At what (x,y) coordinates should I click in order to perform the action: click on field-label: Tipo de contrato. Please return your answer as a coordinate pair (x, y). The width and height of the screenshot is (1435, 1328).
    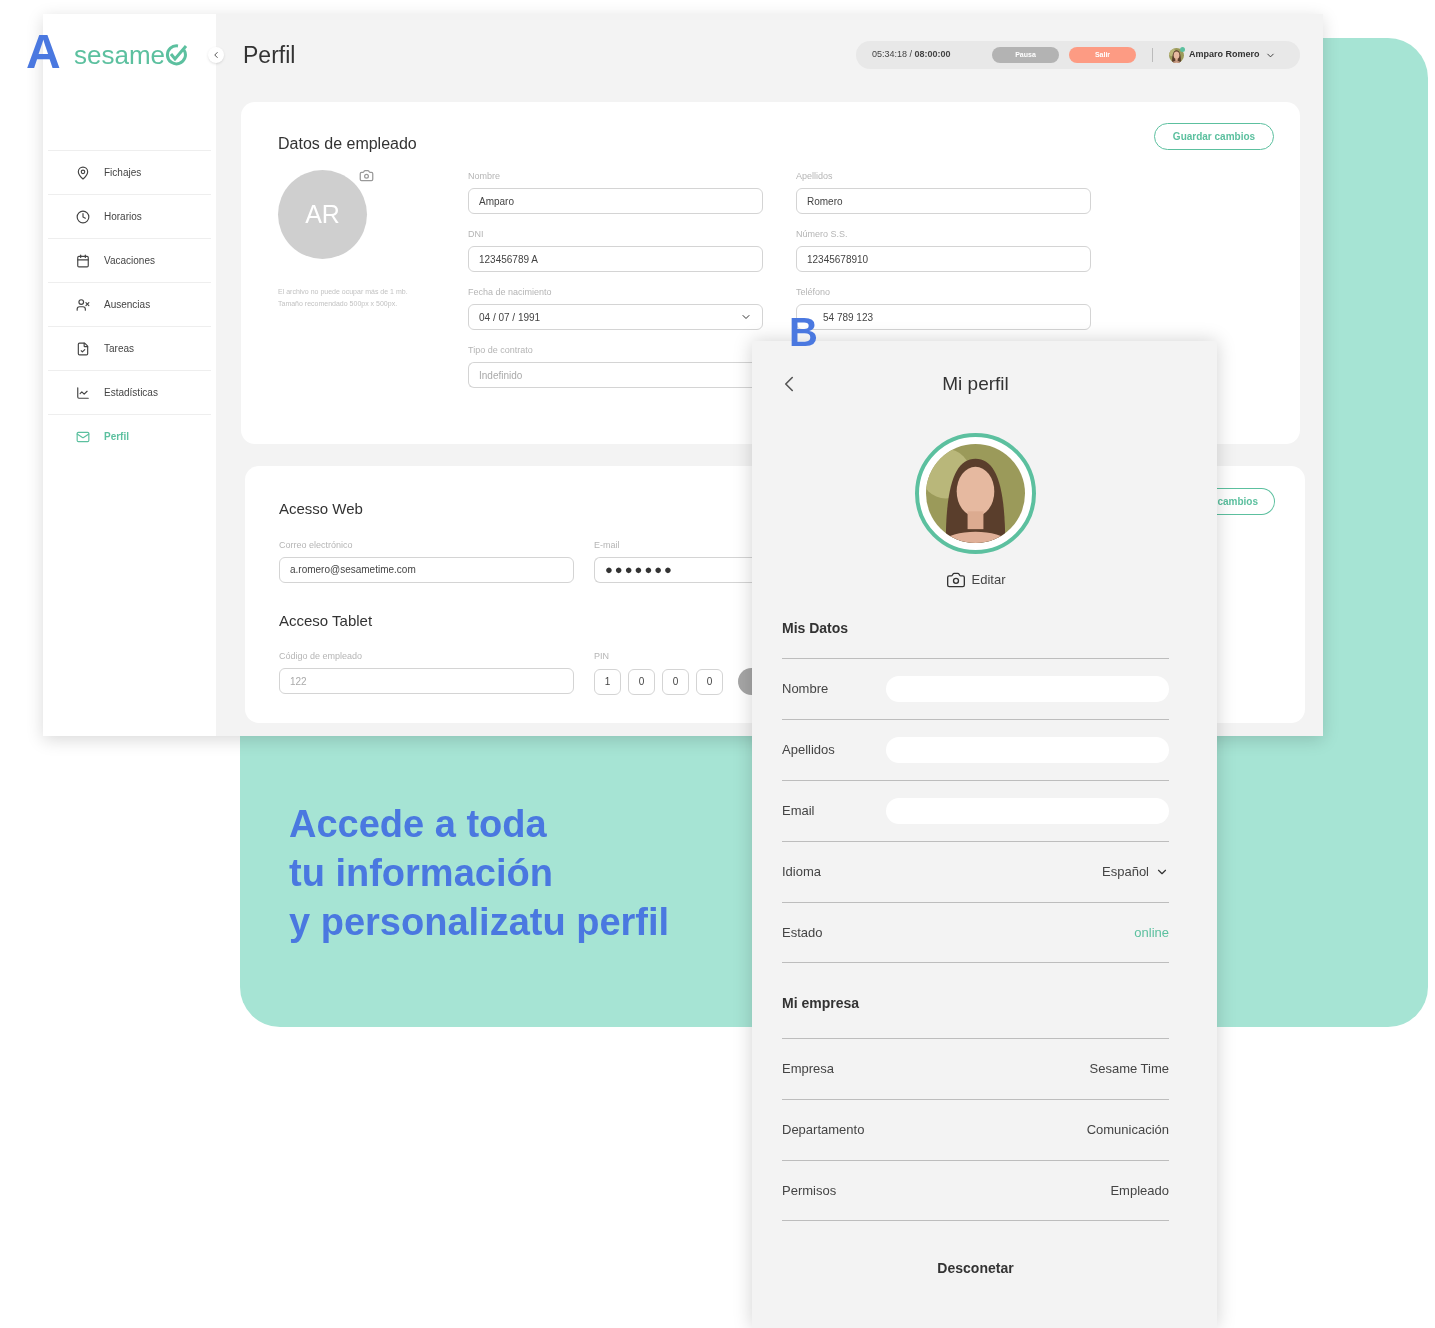
    Looking at the image, I should click on (500, 350).